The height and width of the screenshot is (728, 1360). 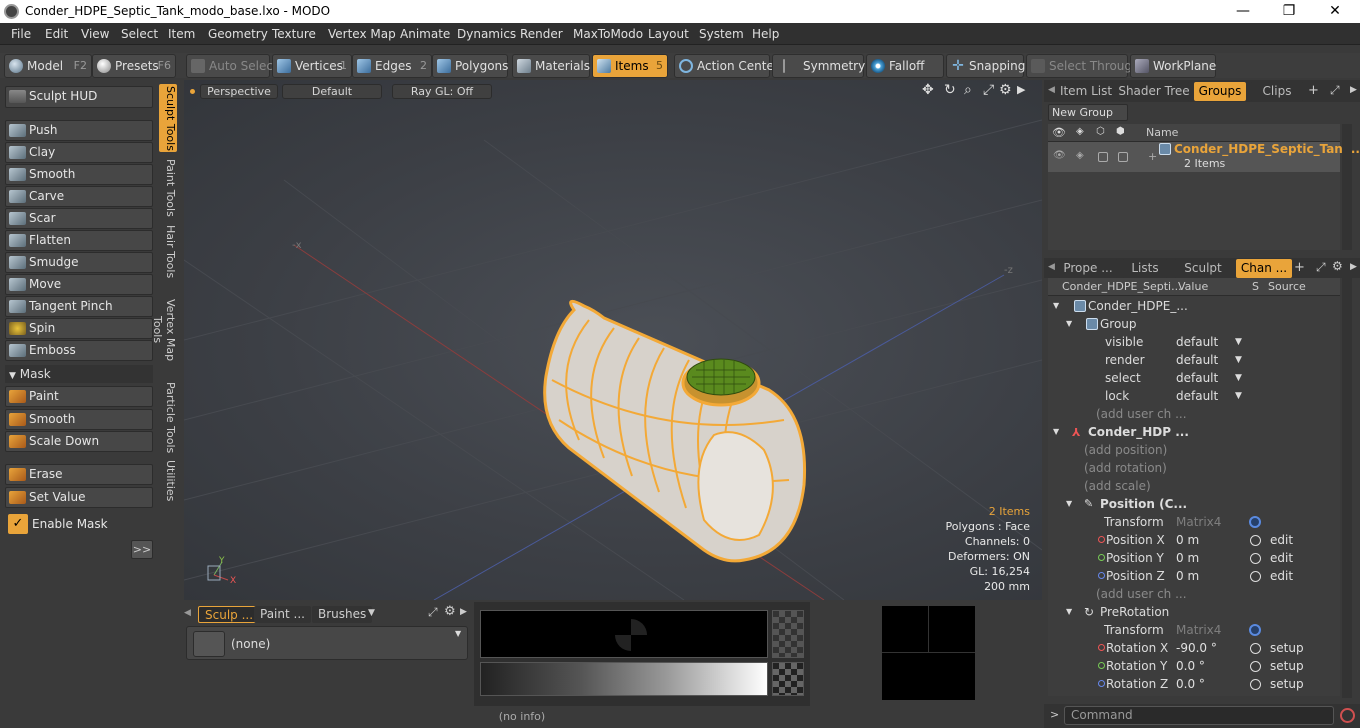 What do you see at coordinates (79, 350) in the screenshot?
I see `tool-emboss-button: Emboss` at bounding box center [79, 350].